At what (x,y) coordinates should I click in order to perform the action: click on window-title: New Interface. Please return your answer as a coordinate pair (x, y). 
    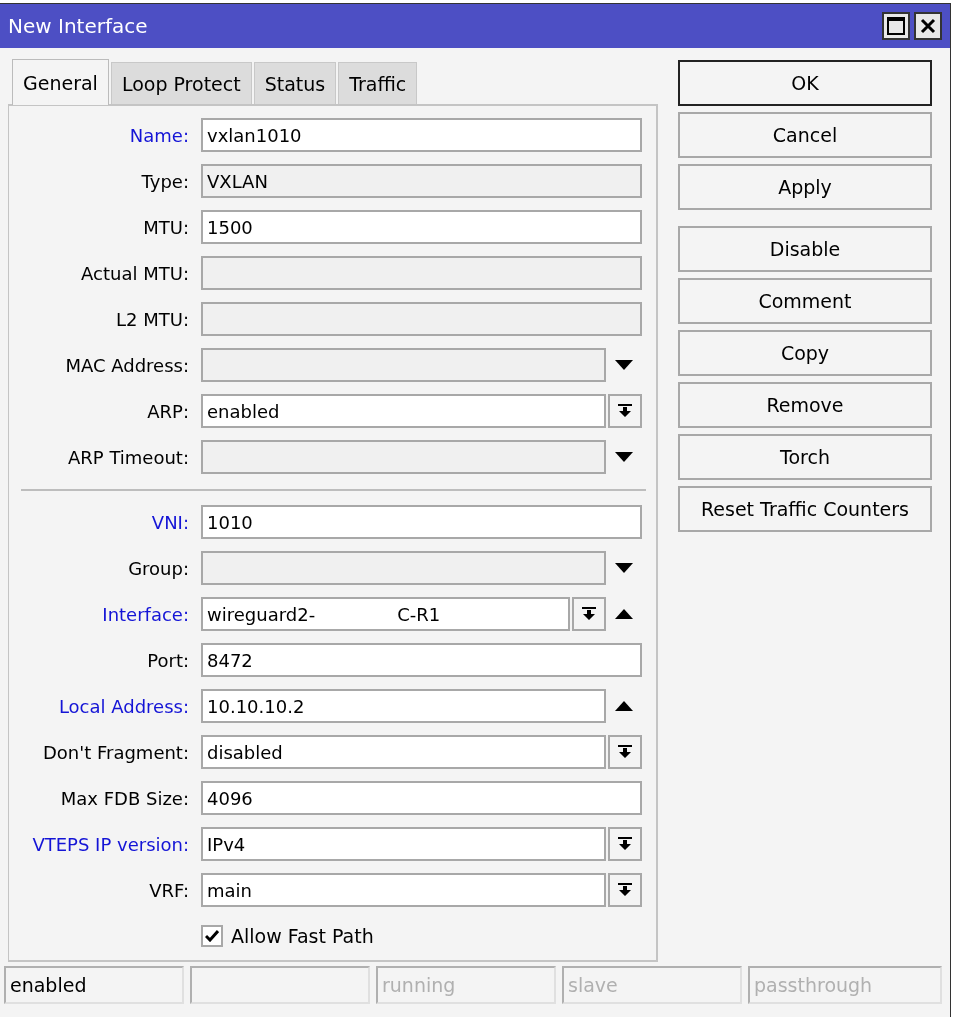
    Looking at the image, I should click on (78, 26).